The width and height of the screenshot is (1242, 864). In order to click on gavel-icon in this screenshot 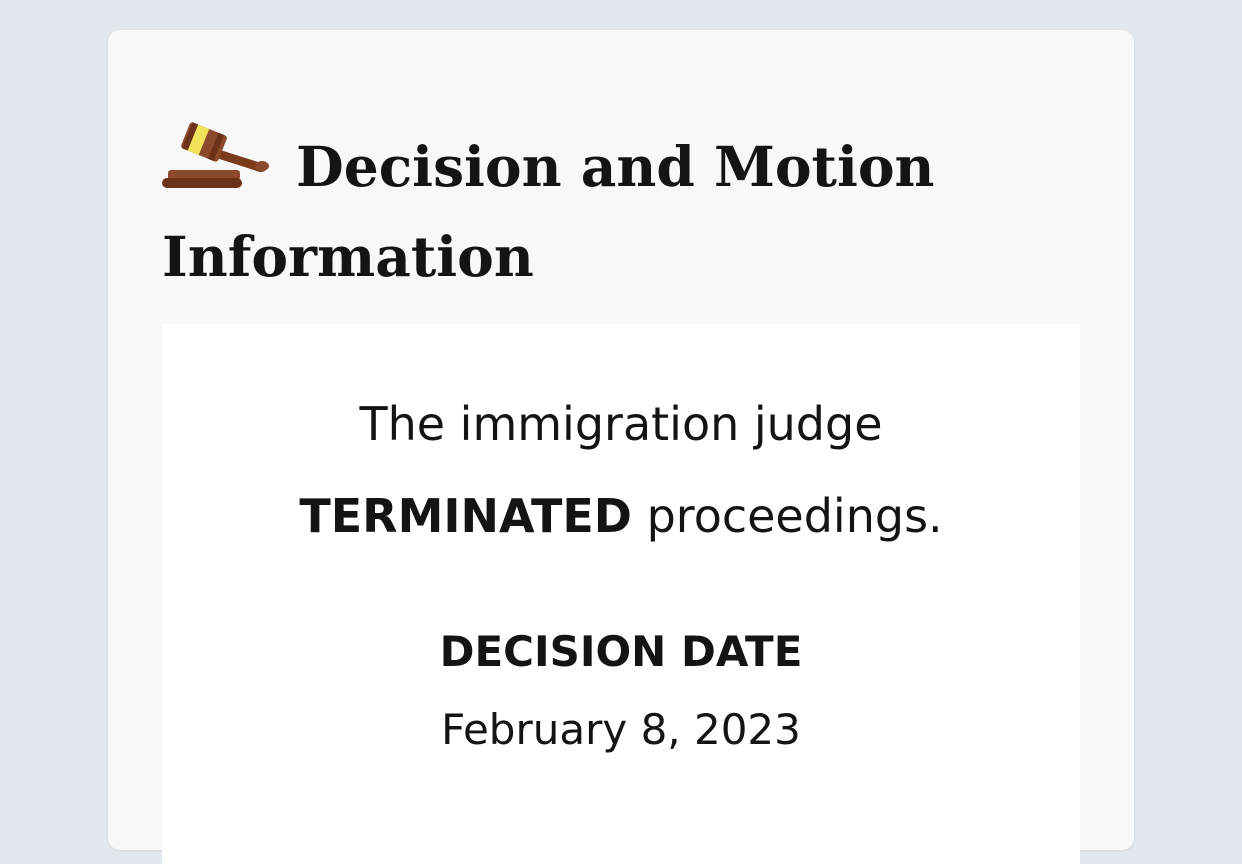, I will do `click(216, 154)`.